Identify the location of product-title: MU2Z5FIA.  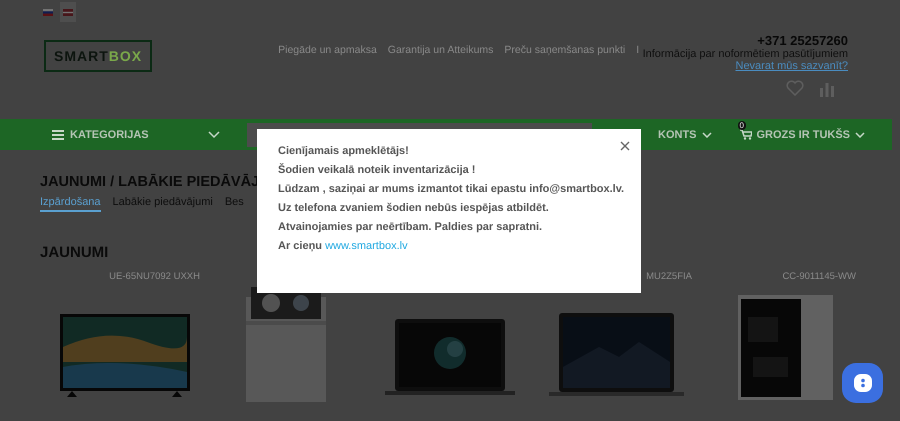
(671, 277).